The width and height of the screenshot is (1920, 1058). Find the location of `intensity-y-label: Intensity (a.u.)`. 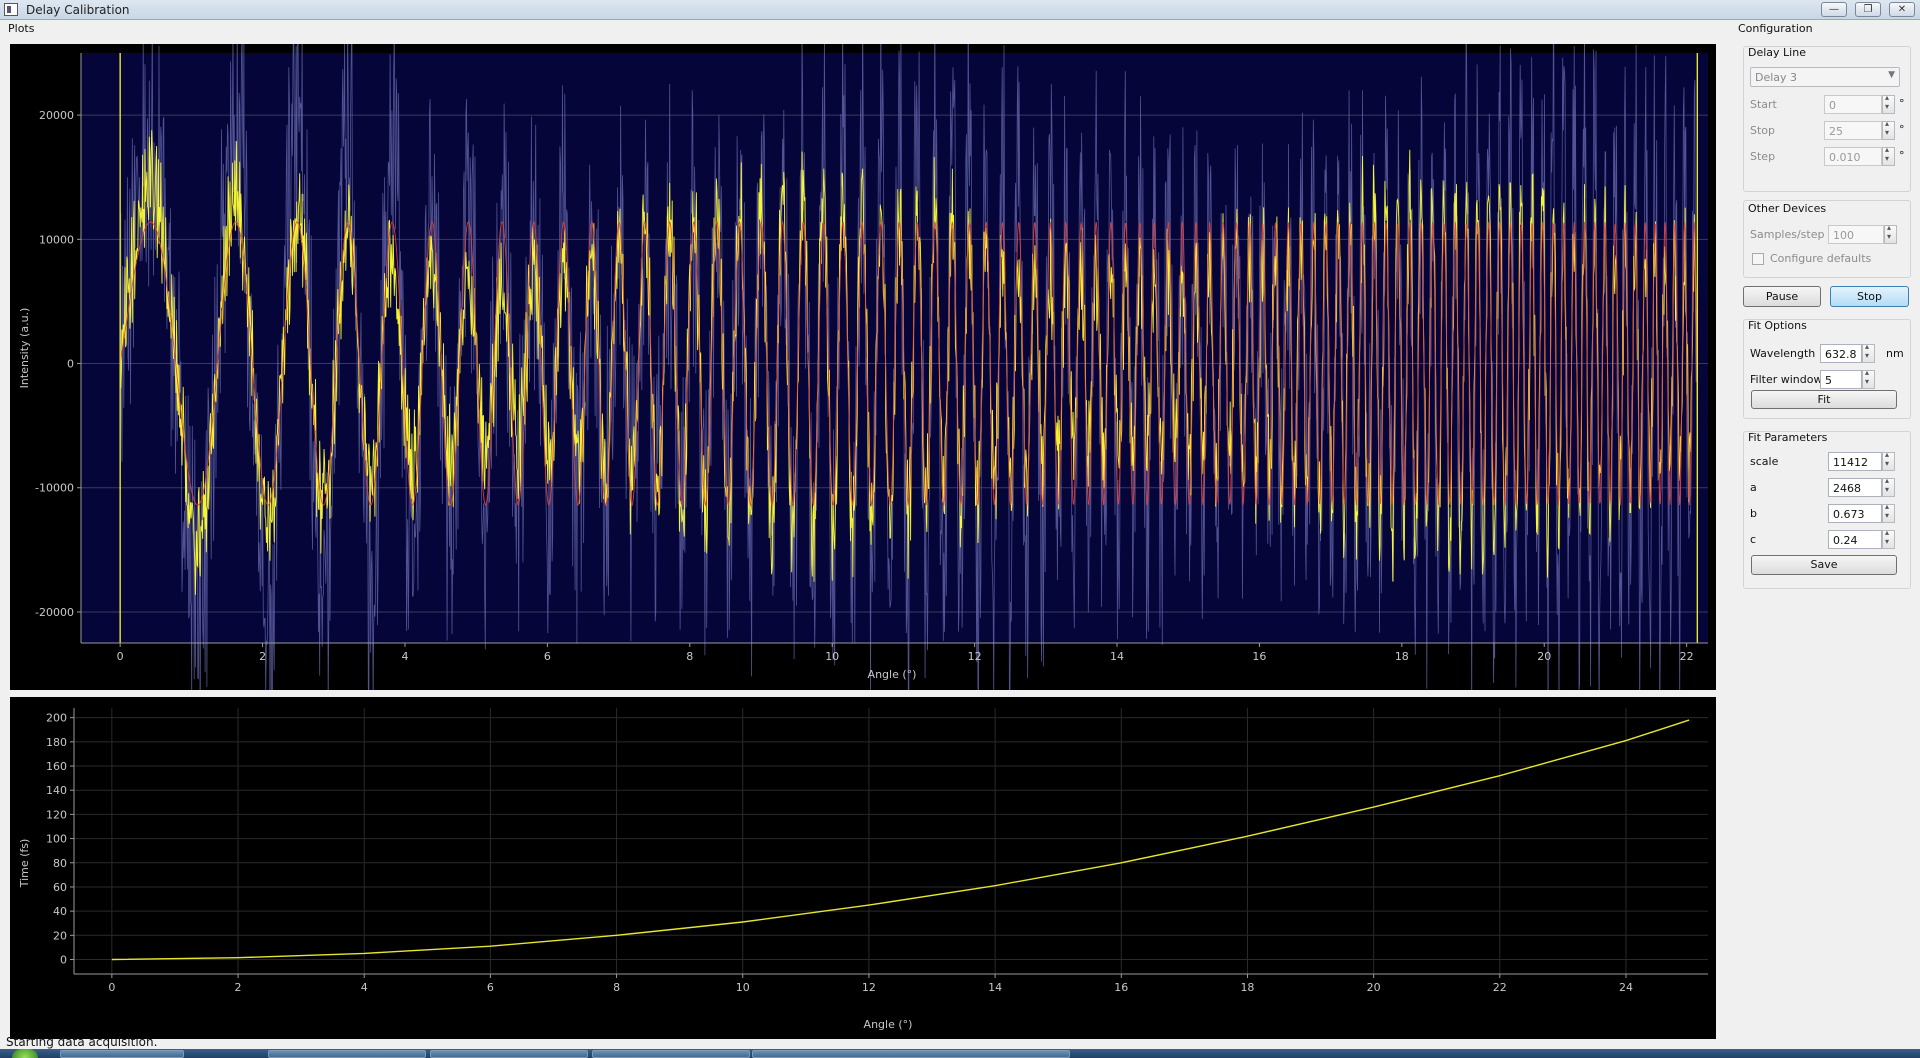

intensity-y-label: Intensity (a.u.) is located at coordinates (24, 348).